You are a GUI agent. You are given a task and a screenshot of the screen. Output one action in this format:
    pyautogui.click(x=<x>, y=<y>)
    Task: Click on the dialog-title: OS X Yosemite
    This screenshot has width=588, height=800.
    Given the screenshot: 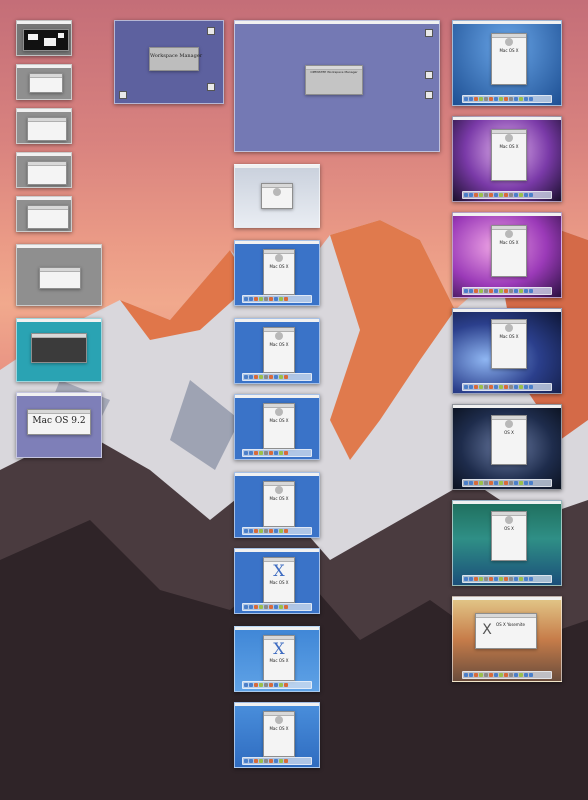 What is the action you would take?
    pyautogui.click(x=510, y=624)
    